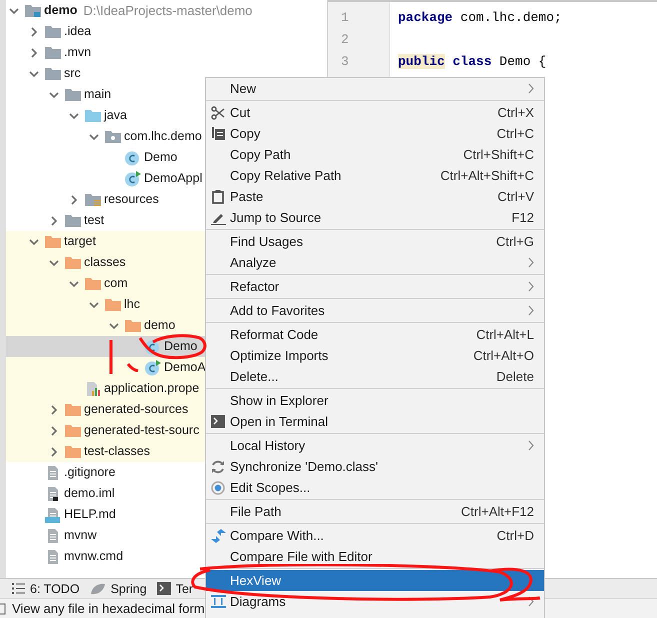 The image size is (657, 618). I want to click on list-icon, so click(18, 588).